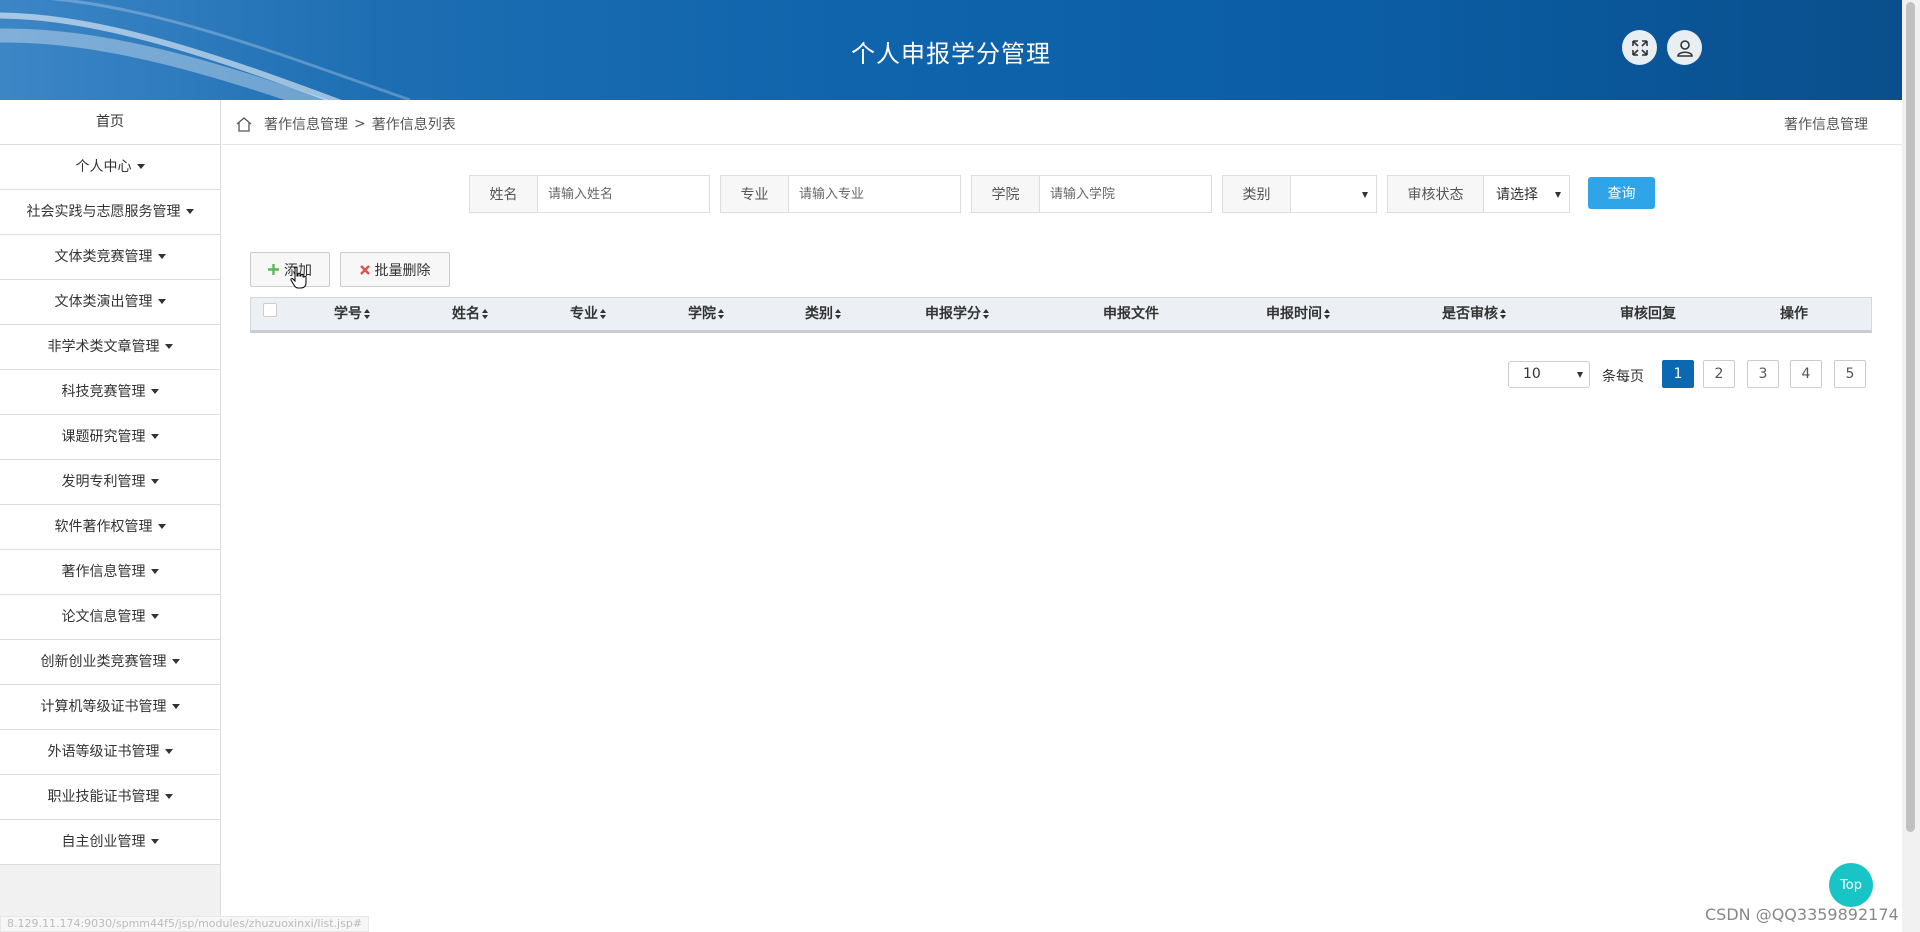 The image size is (1920, 932). Describe the element at coordinates (1621, 193) in the screenshot. I see `query-button: 查询` at that location.